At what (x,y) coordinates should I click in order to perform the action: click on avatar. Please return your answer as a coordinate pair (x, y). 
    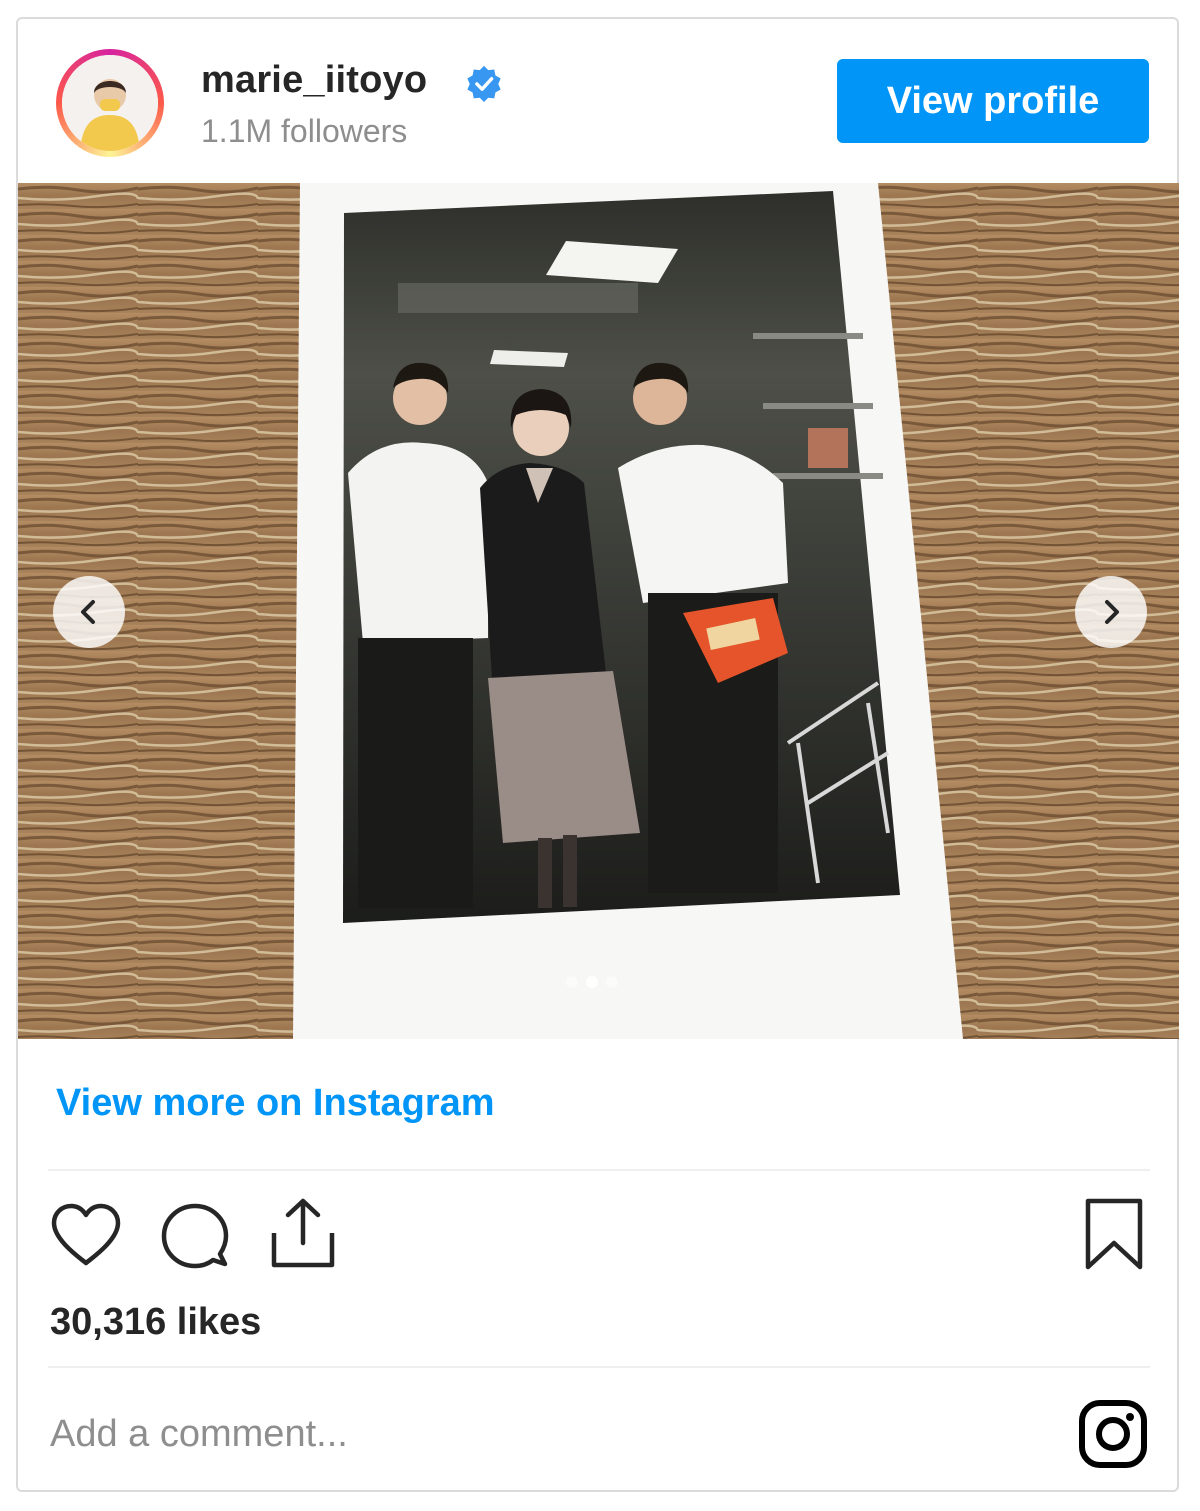
    Looking at the image, I should click on (110, 103).